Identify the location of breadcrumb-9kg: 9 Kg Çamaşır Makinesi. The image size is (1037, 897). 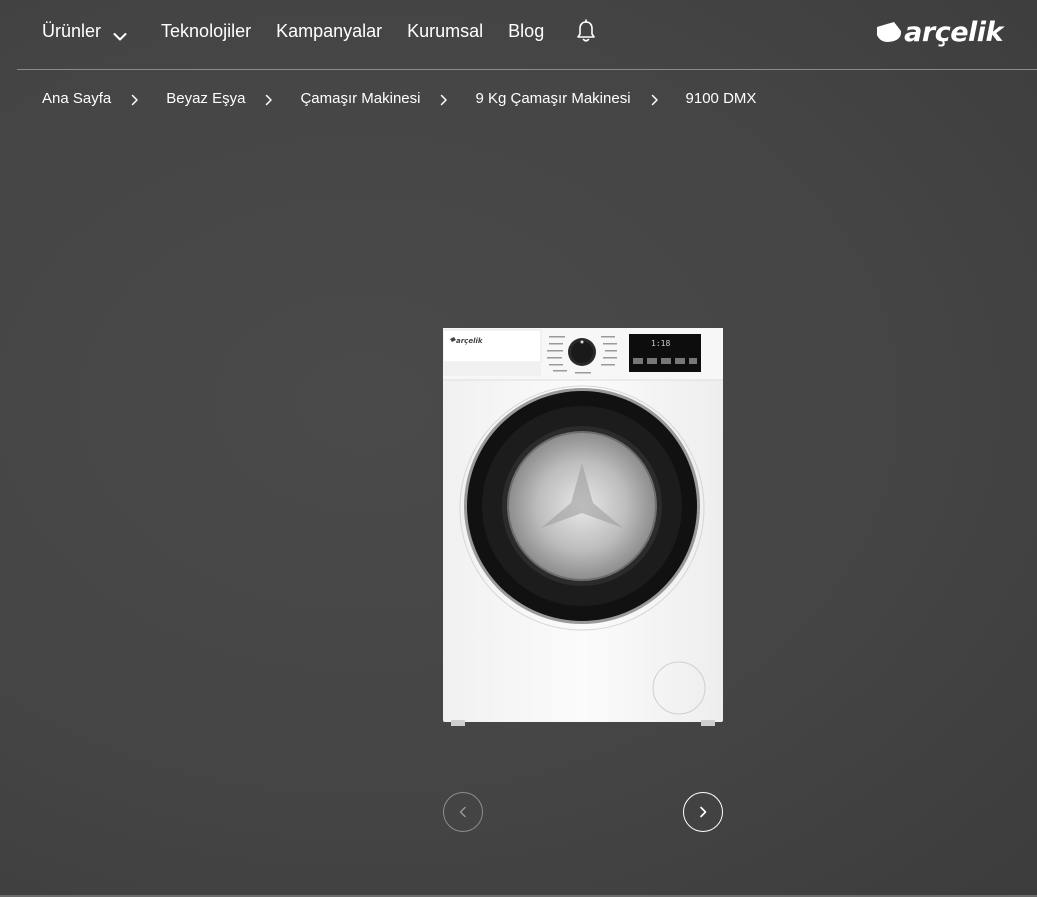
(552, 98).